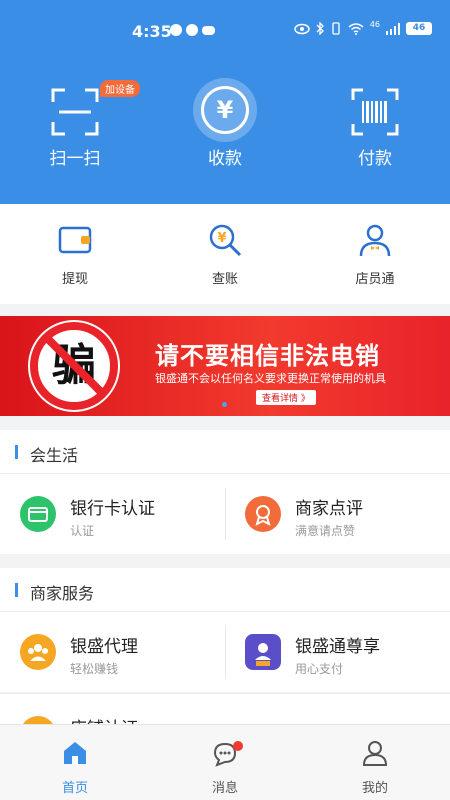 The height and width of the screenshot is (800, 450). I want to click on signal-icon, so click(393, 28).